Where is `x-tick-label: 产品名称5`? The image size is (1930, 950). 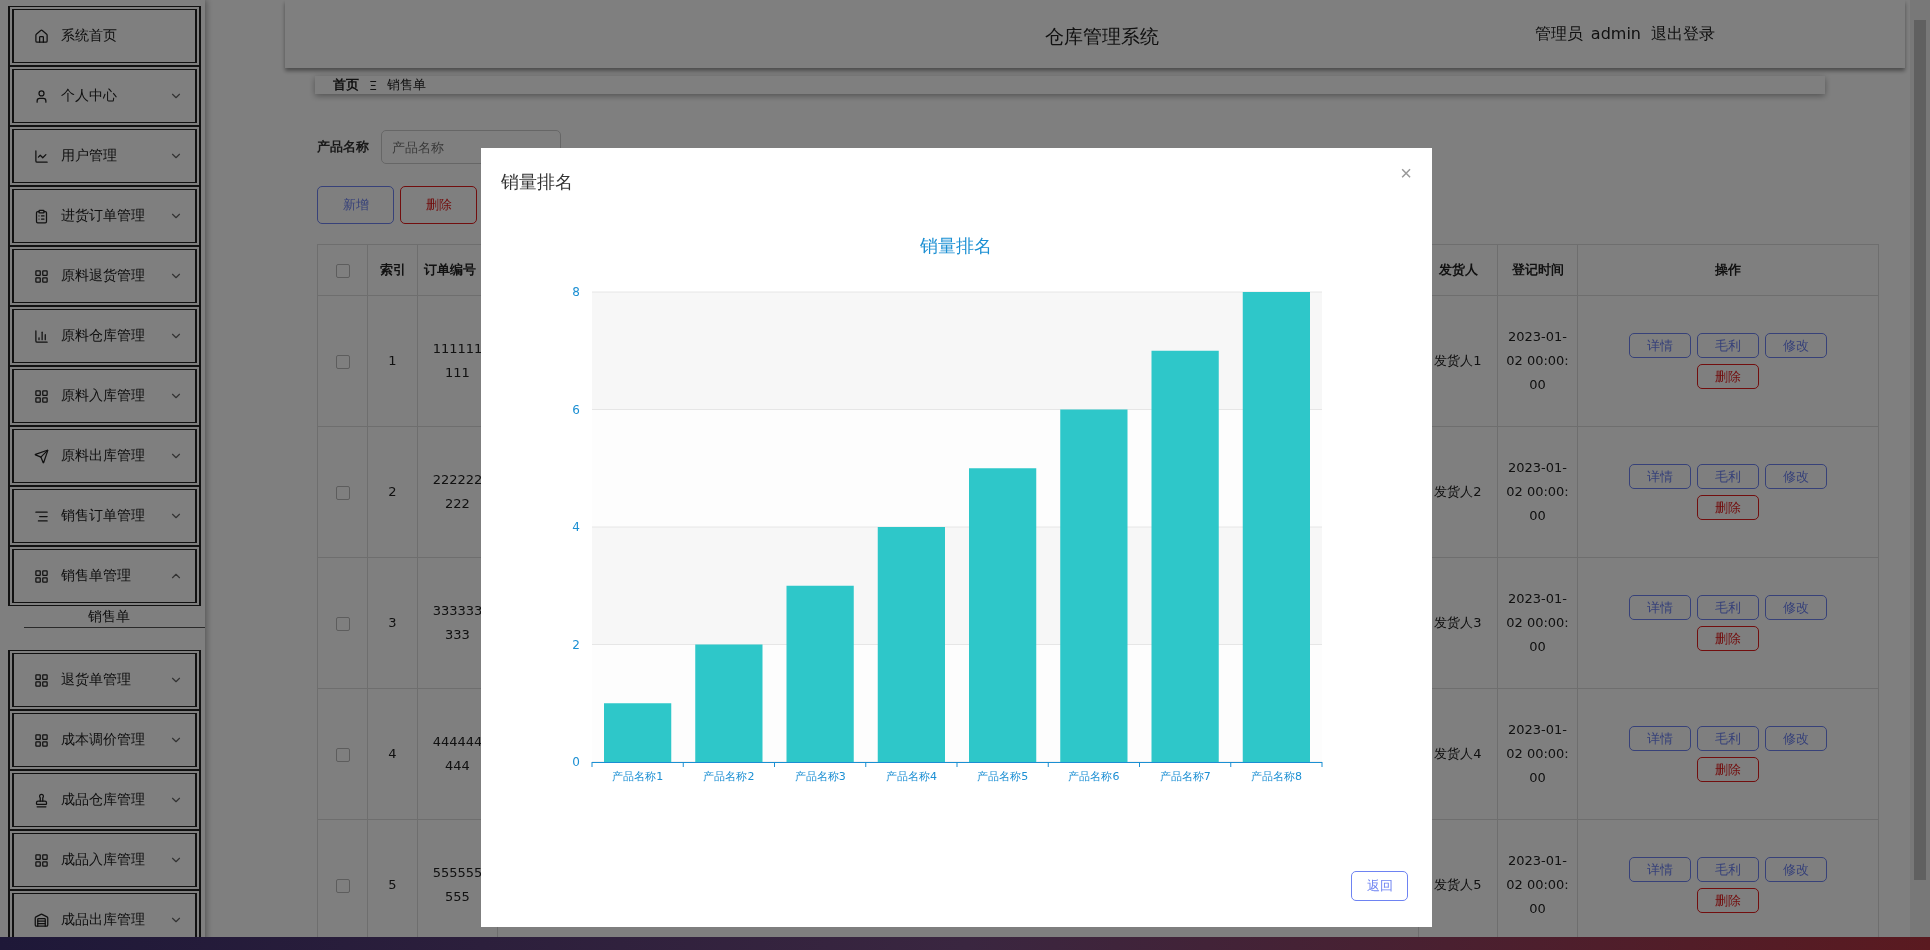 x-tick-label: 产品名称5 is located at coordinates (1003, 776).